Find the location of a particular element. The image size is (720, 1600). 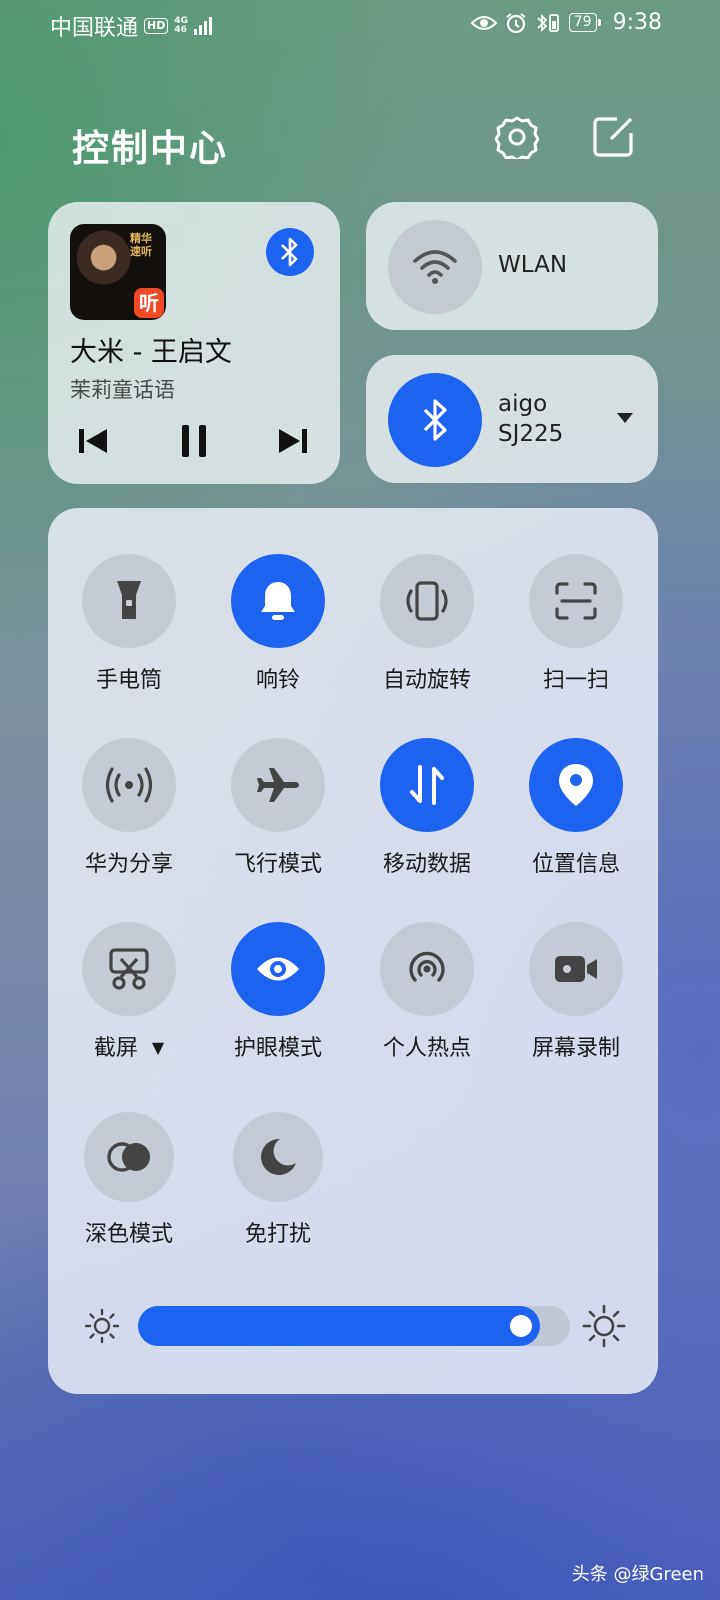

chevron-down-icon: ▼ is located at coordinates (158, 1047).